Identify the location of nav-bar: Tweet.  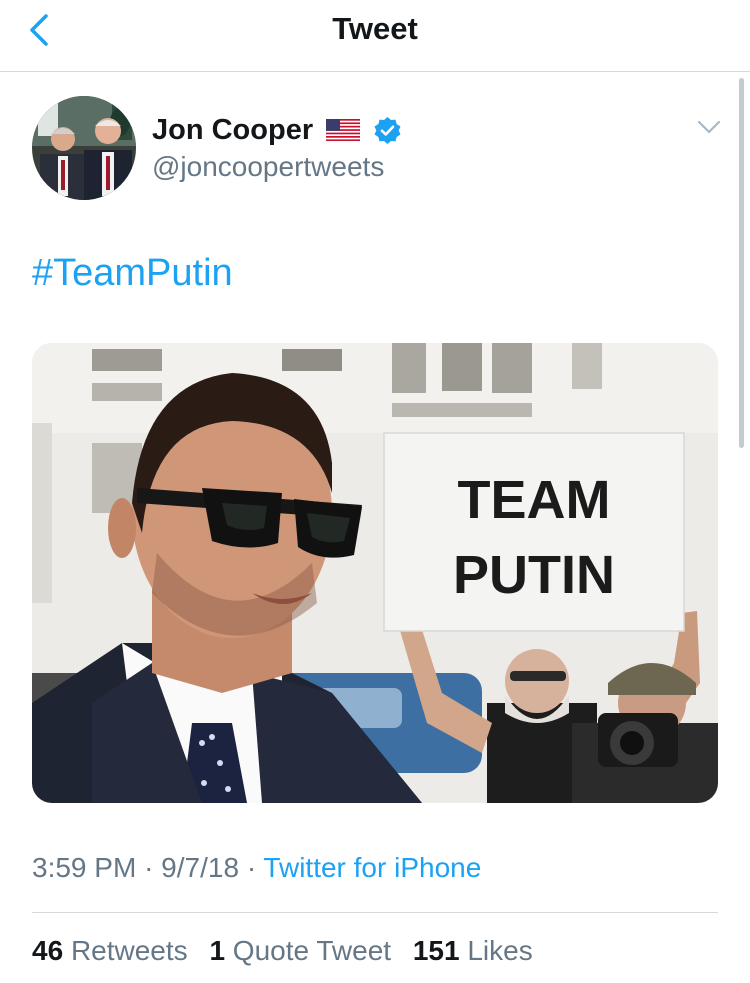
(375, 36).